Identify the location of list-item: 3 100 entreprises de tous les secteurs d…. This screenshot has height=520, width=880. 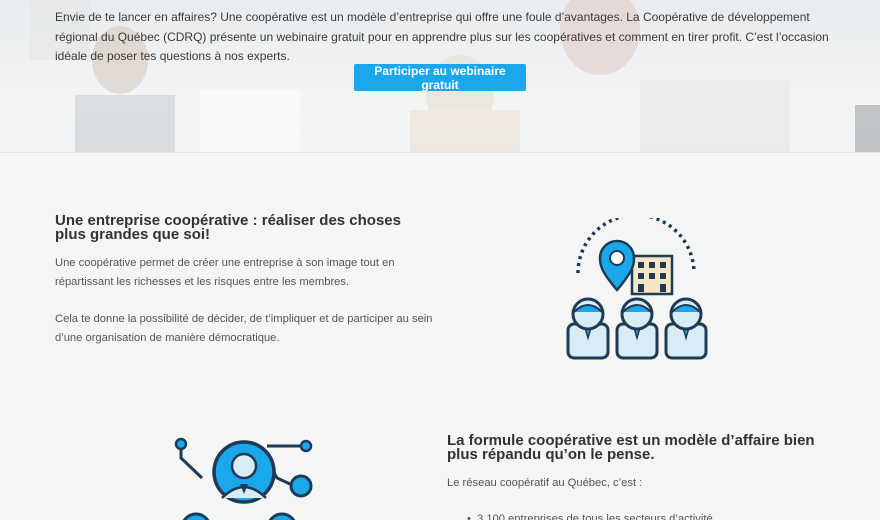
(637, 515).